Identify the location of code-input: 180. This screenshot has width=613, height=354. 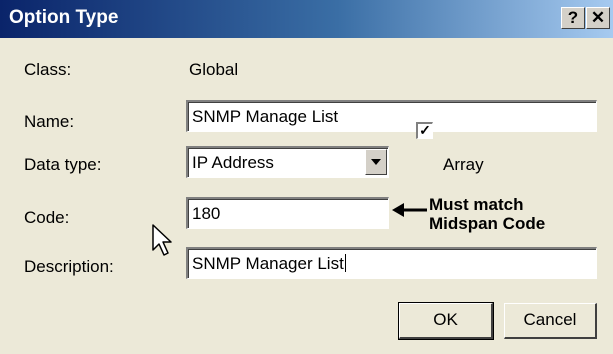
(287, 213).